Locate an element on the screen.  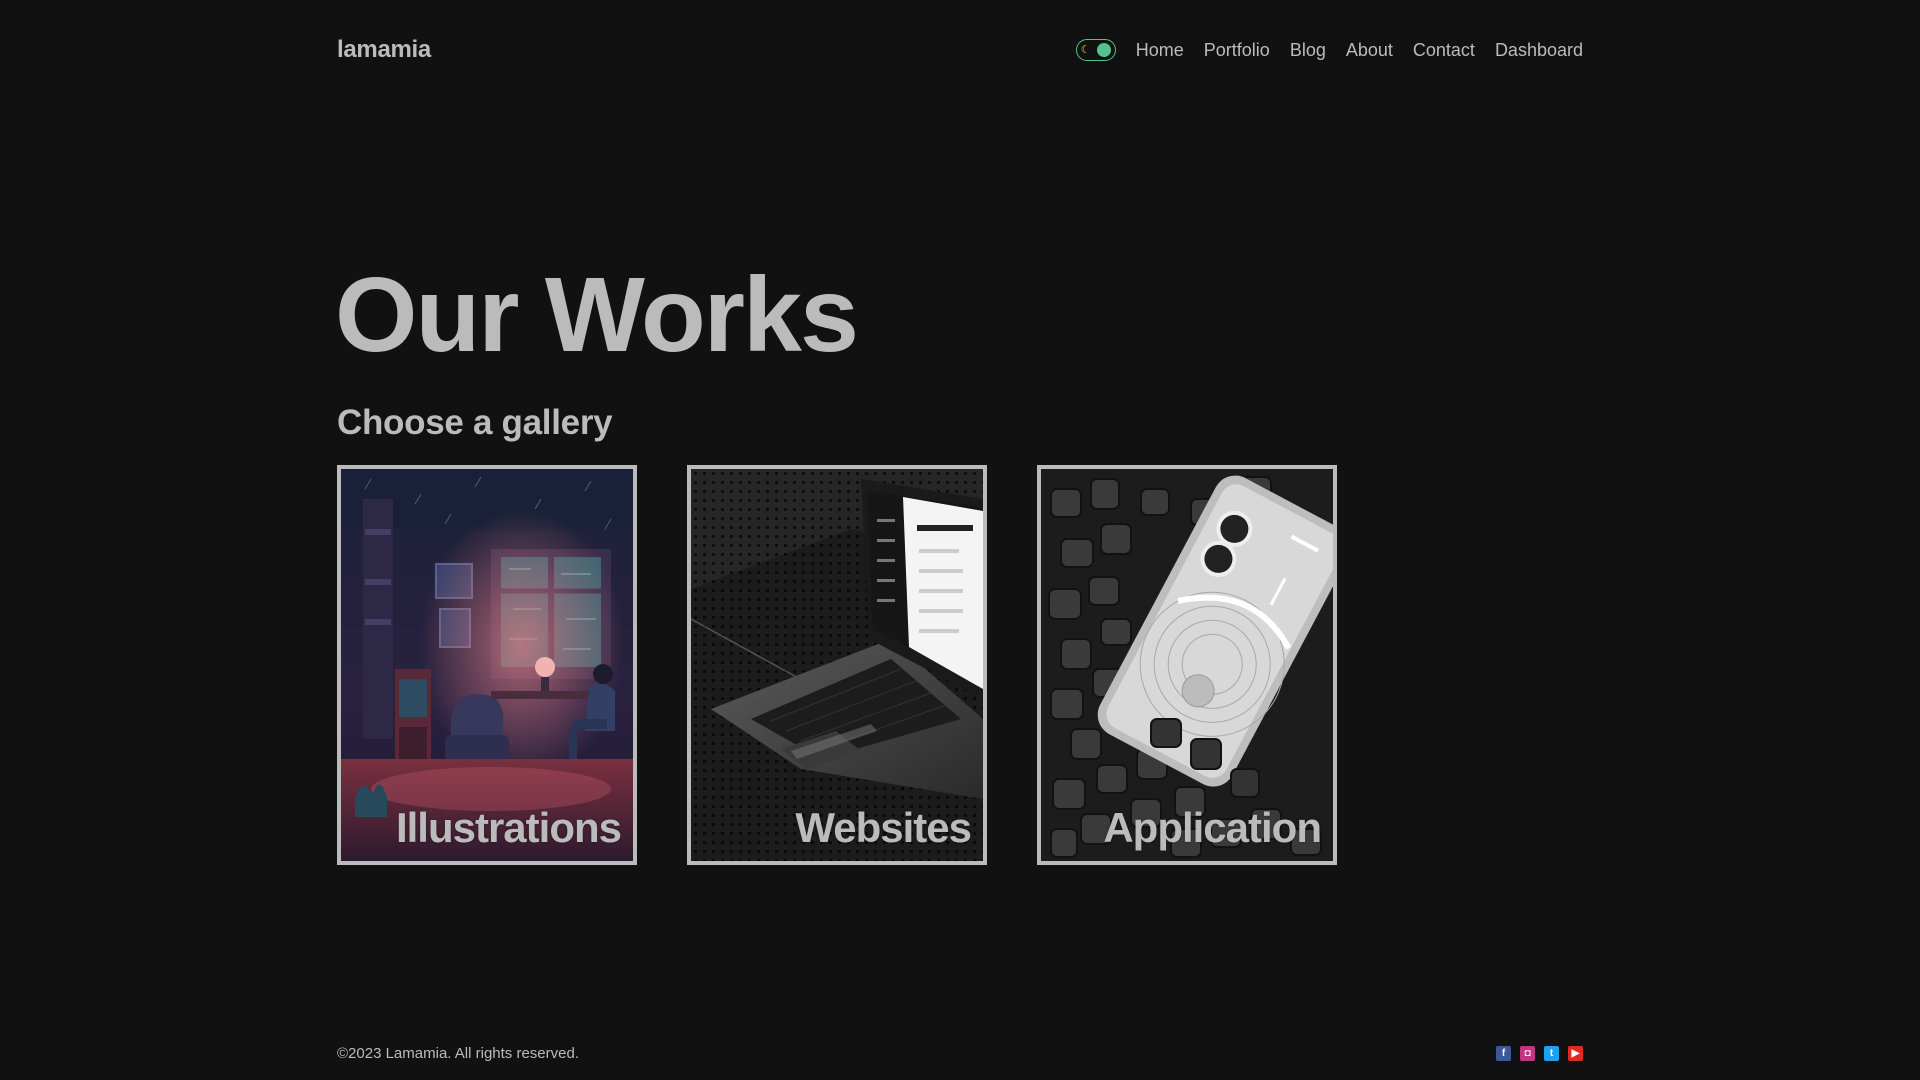
instagram-icon: ◘ is located at coordinates (1527, 1053).